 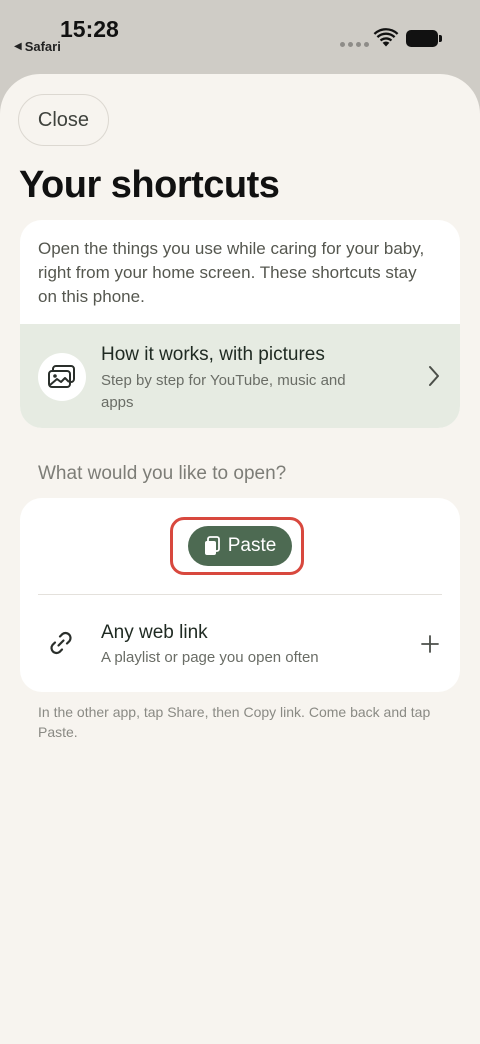 I want to click on clipboard-icon, so click(x=212, y=545).